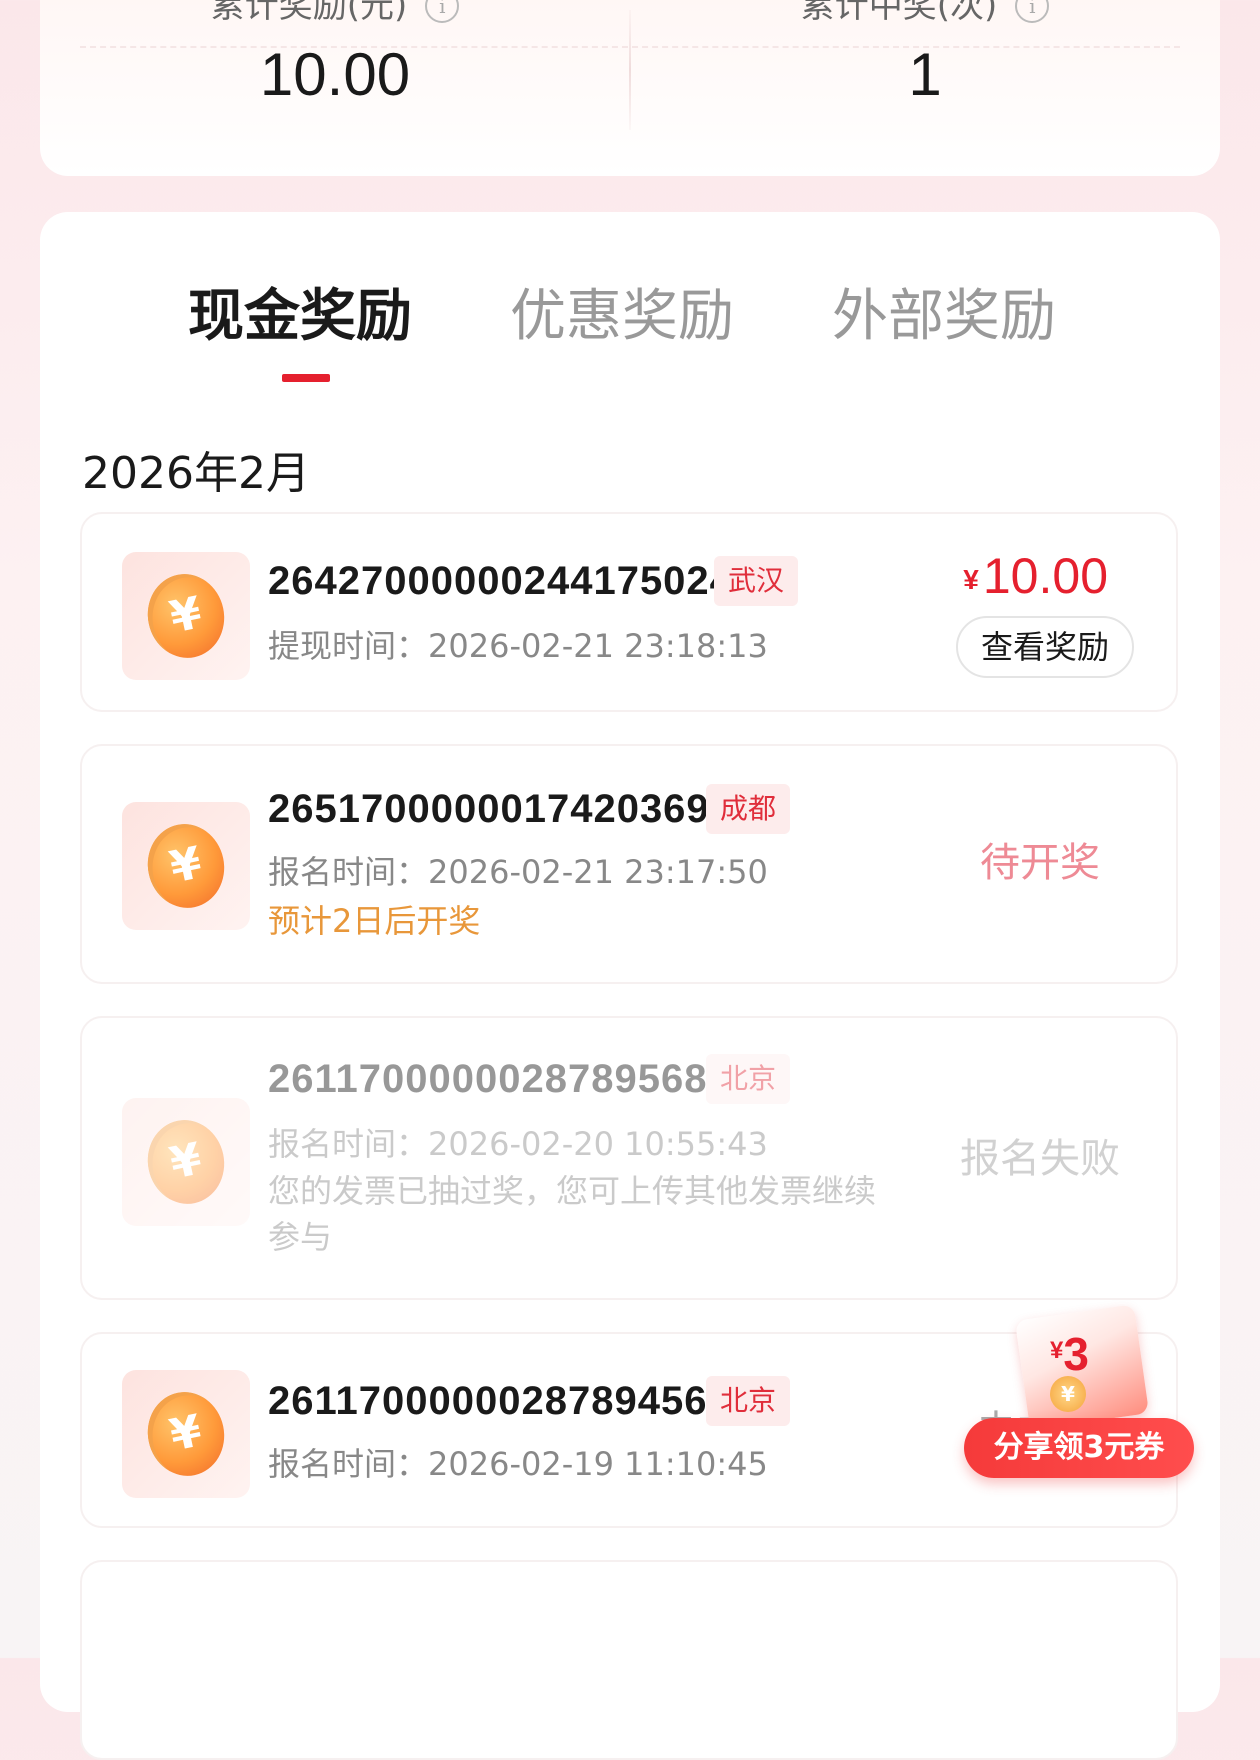 The height and width of the screenshot is (1760, 1260). Describe the element at coordinates (748, 809) in the screenshot. I see `city-tag: 成都` at that location.